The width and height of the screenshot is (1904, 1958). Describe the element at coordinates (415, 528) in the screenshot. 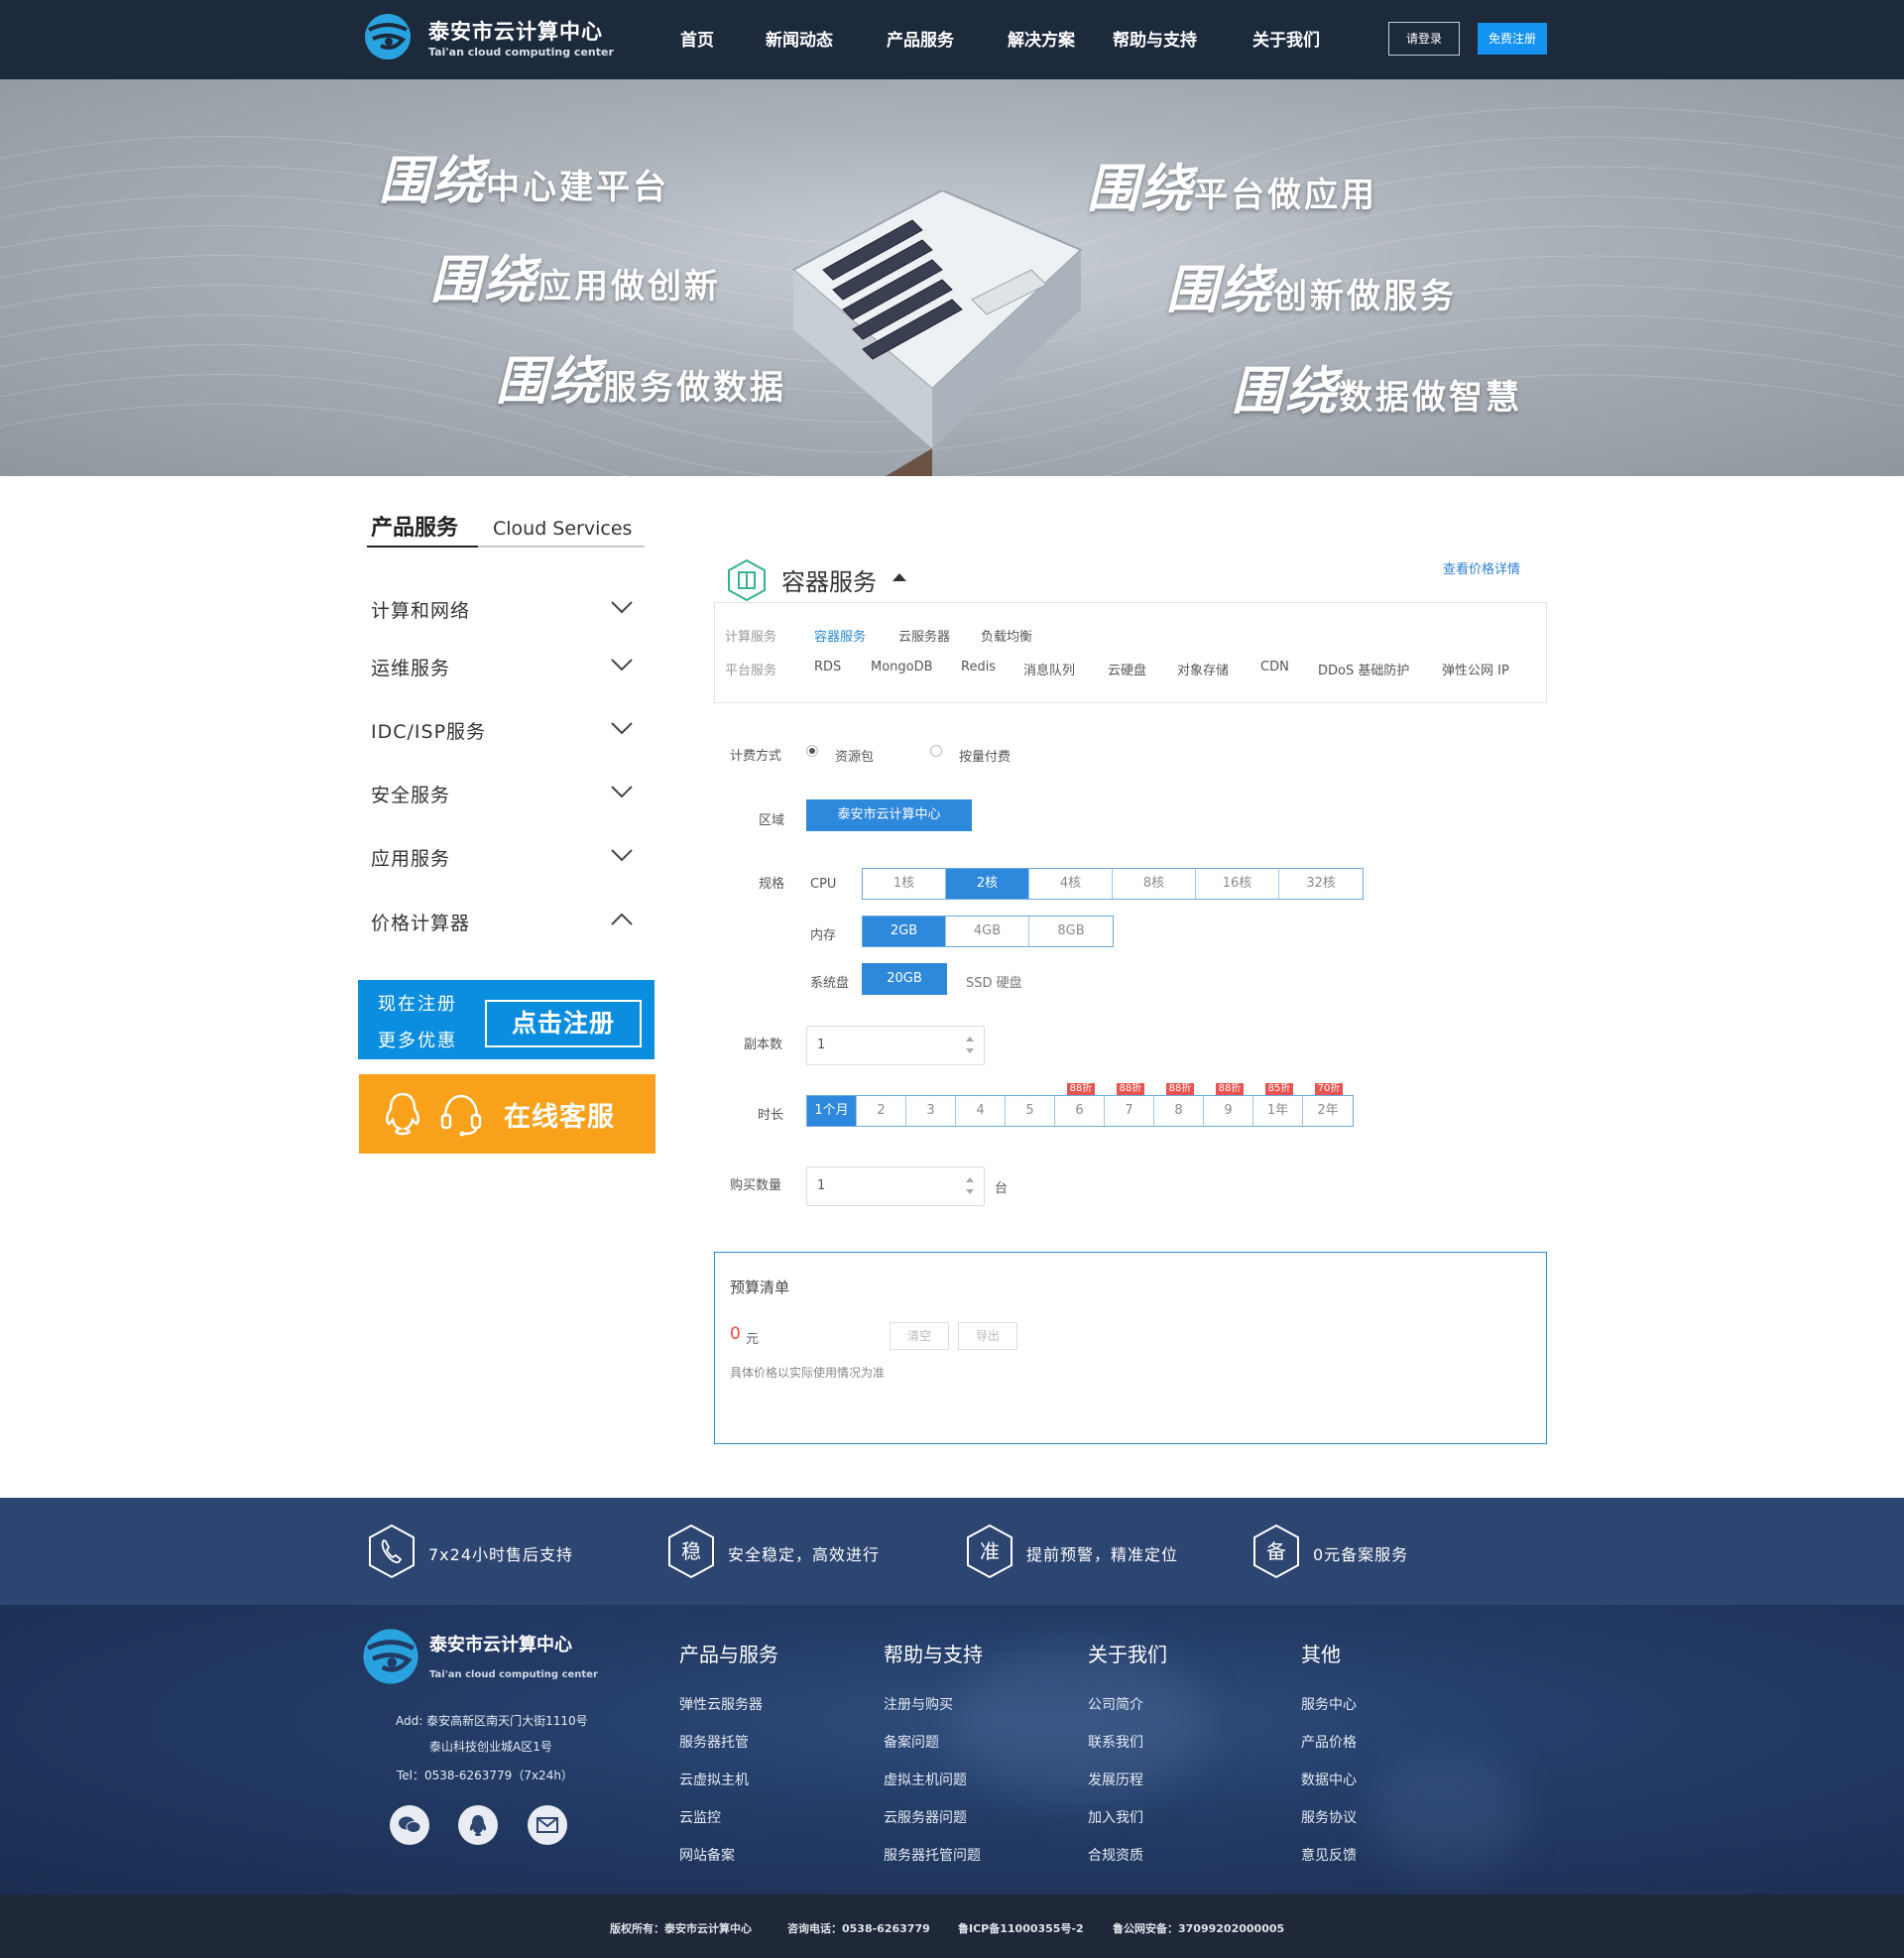

I see `sidebar-title: 产品服务` at that location.